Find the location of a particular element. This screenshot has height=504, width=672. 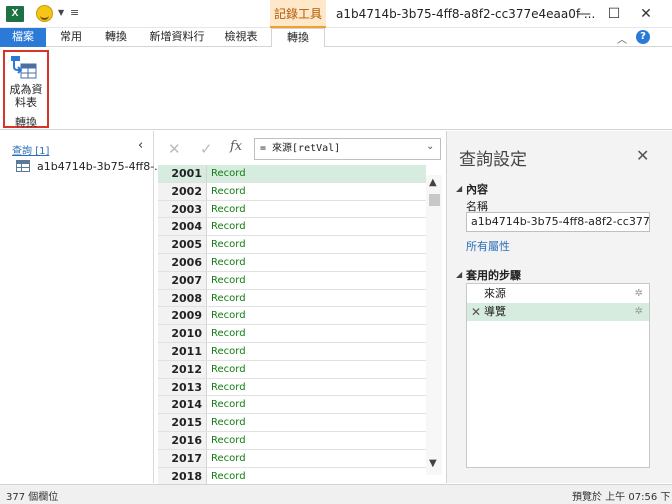

tab-transform: 轉換 is located at coordinates (116, 37).